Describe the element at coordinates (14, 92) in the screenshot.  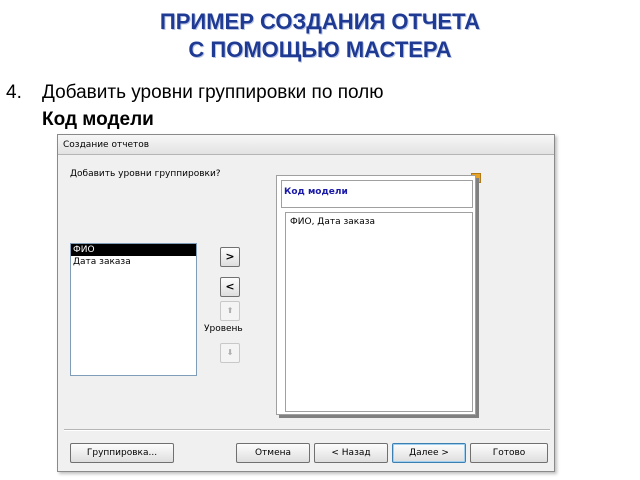
I see `step-number: 4.` at that location.